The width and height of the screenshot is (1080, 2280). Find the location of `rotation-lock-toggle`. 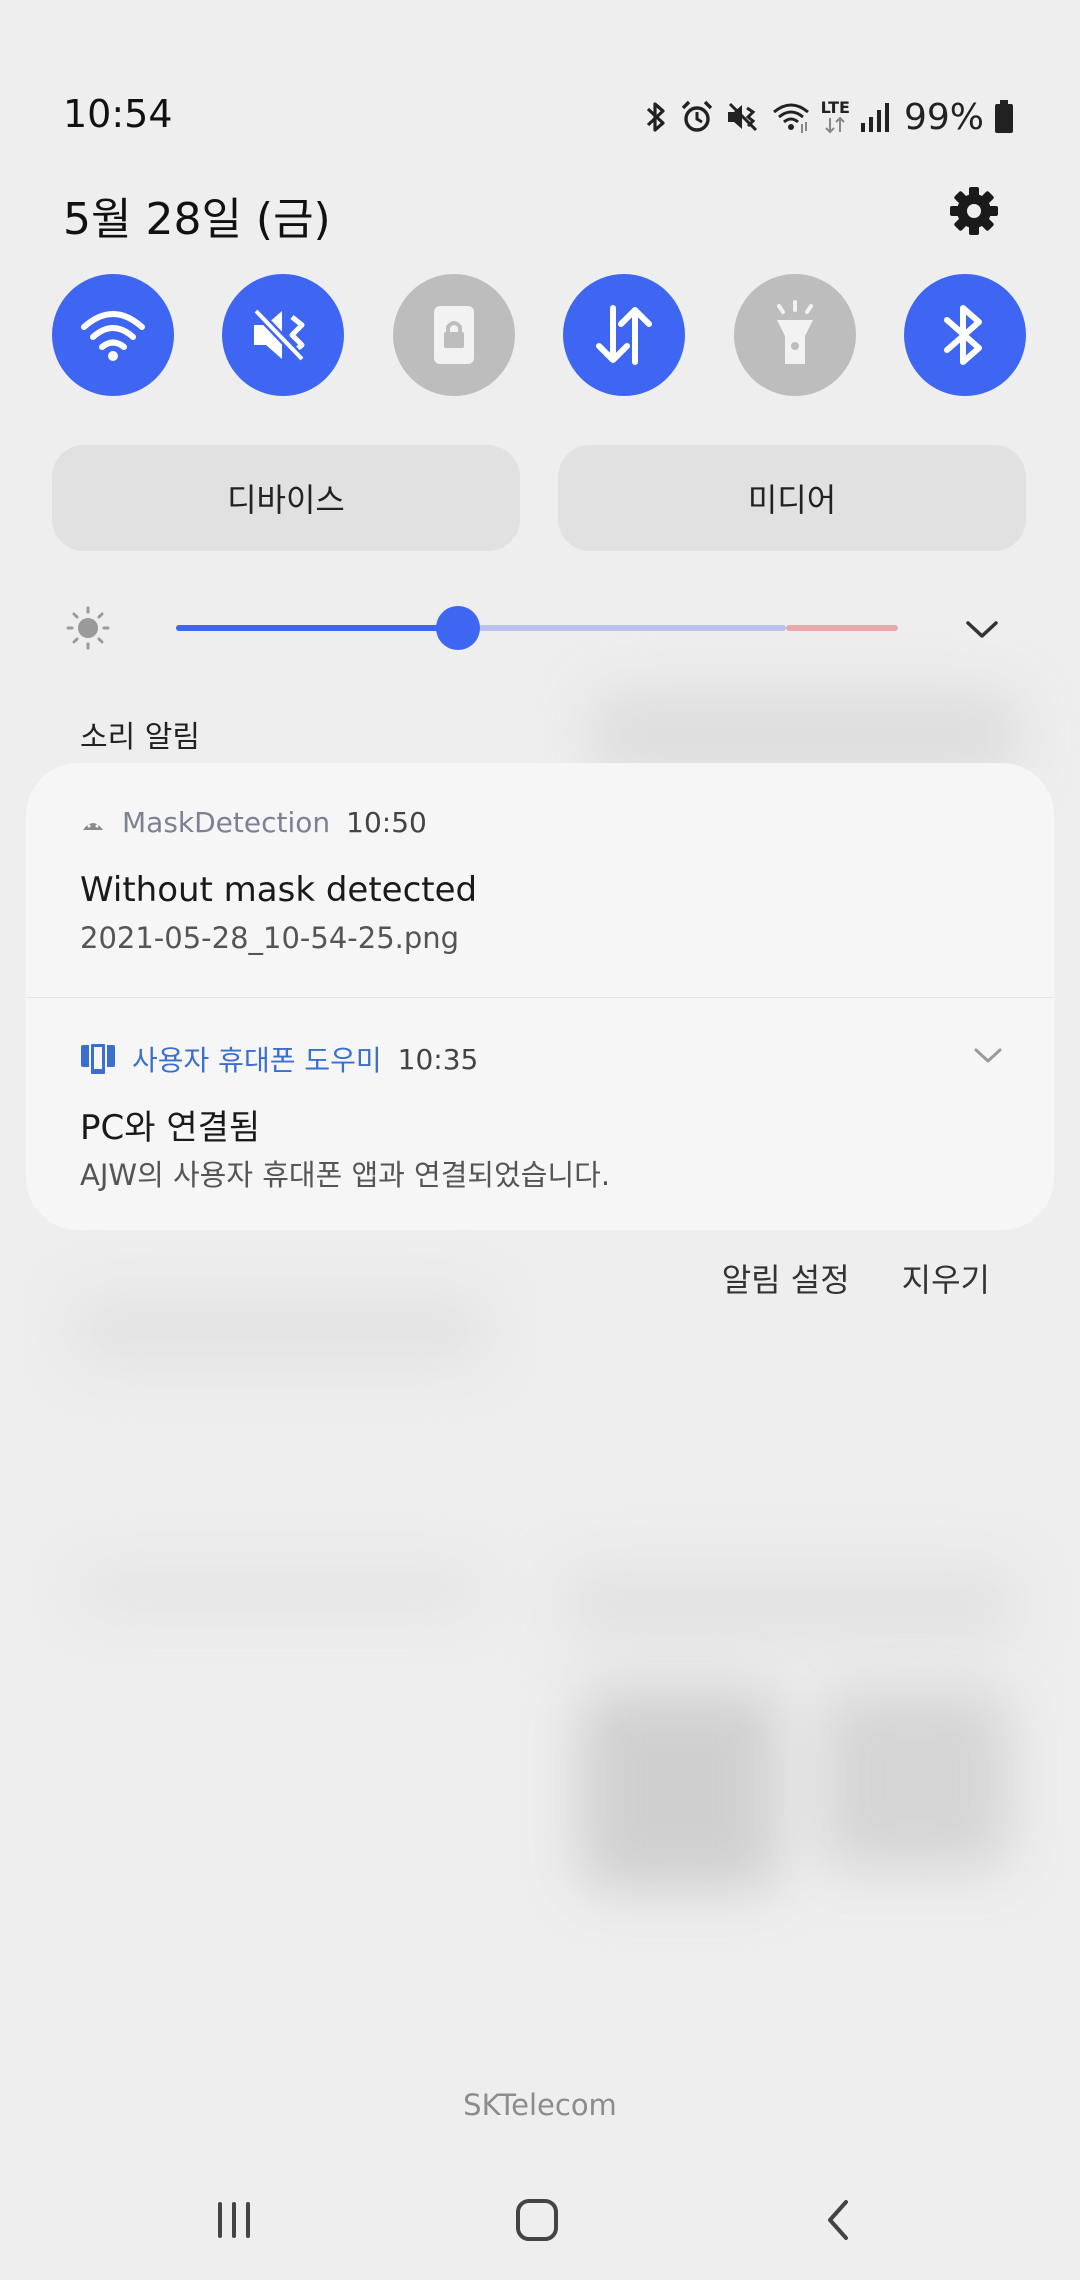

rotation-lock-toggle is located at coordinates (453, 335).